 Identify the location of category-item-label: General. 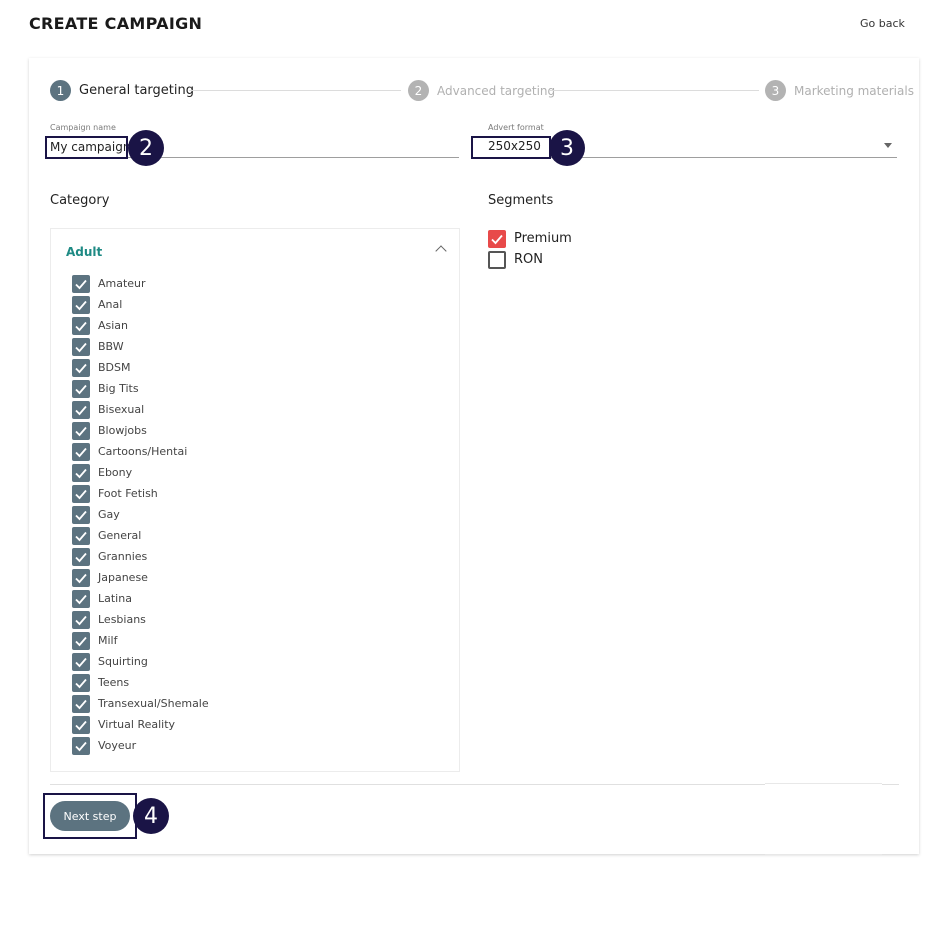
(120, 535).